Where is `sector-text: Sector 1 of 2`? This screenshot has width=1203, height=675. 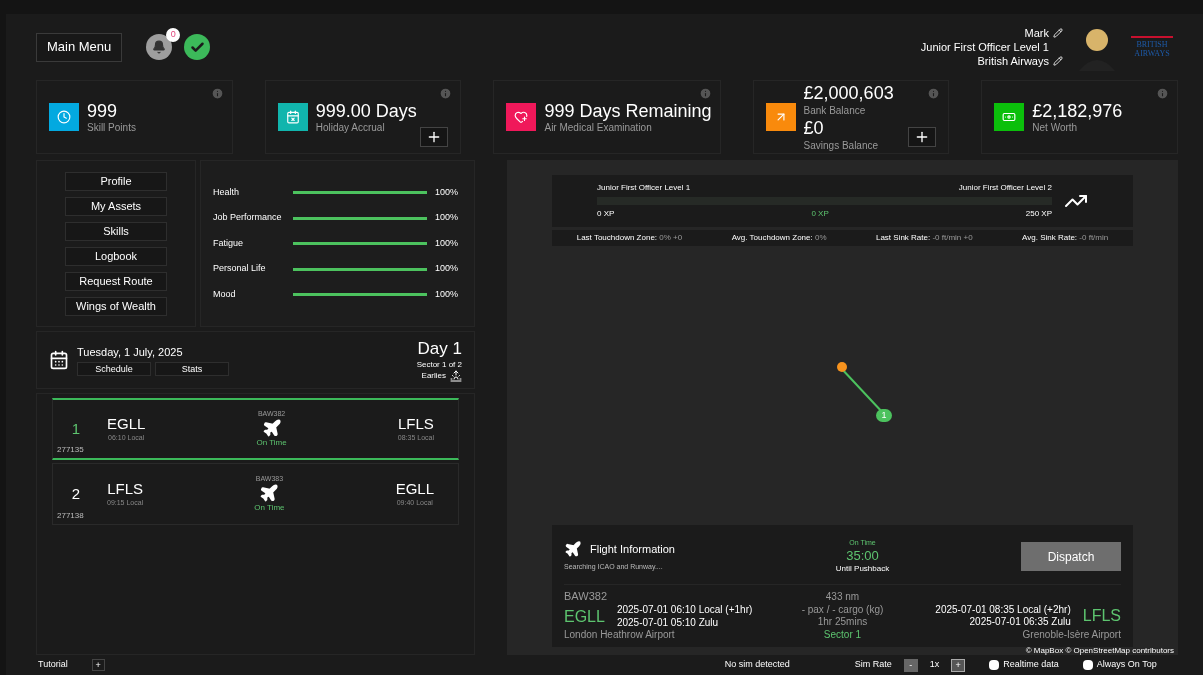 sector-text: Sector 1 of 2 is located at coordinates (439, 364).